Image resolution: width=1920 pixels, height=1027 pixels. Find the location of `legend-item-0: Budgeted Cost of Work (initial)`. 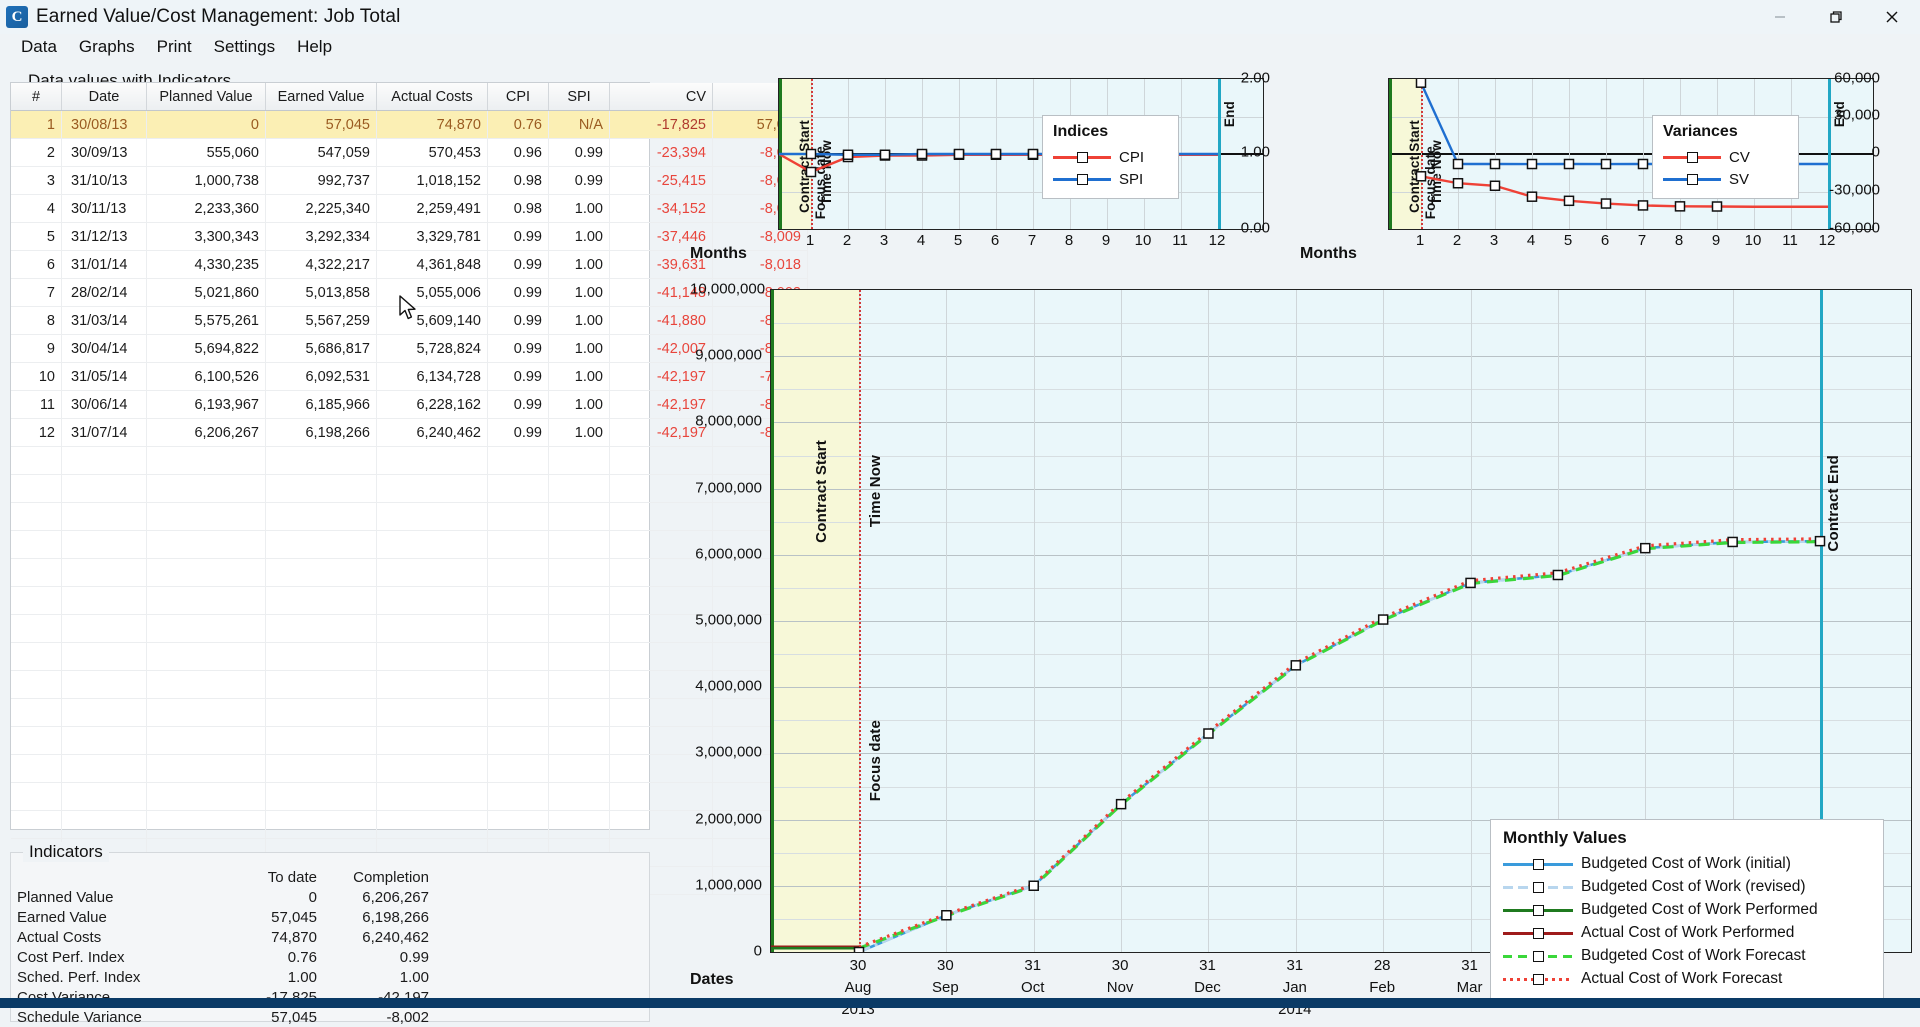

legend-item-0: Budgeted Cost of Work (initial) is located at coordinates (1687, 863).